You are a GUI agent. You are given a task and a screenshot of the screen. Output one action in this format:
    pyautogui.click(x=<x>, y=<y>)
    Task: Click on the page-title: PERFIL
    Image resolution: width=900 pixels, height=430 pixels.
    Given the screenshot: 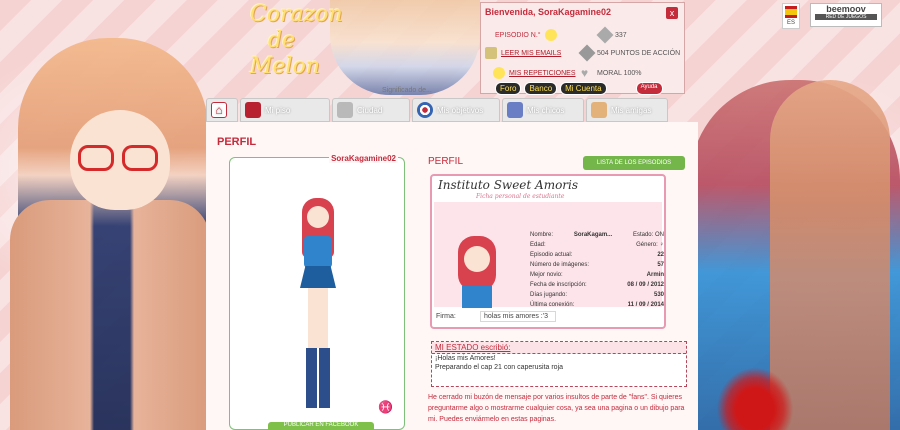 What is the action you would take?
    pyautogui.click(x=237, y=142)
    